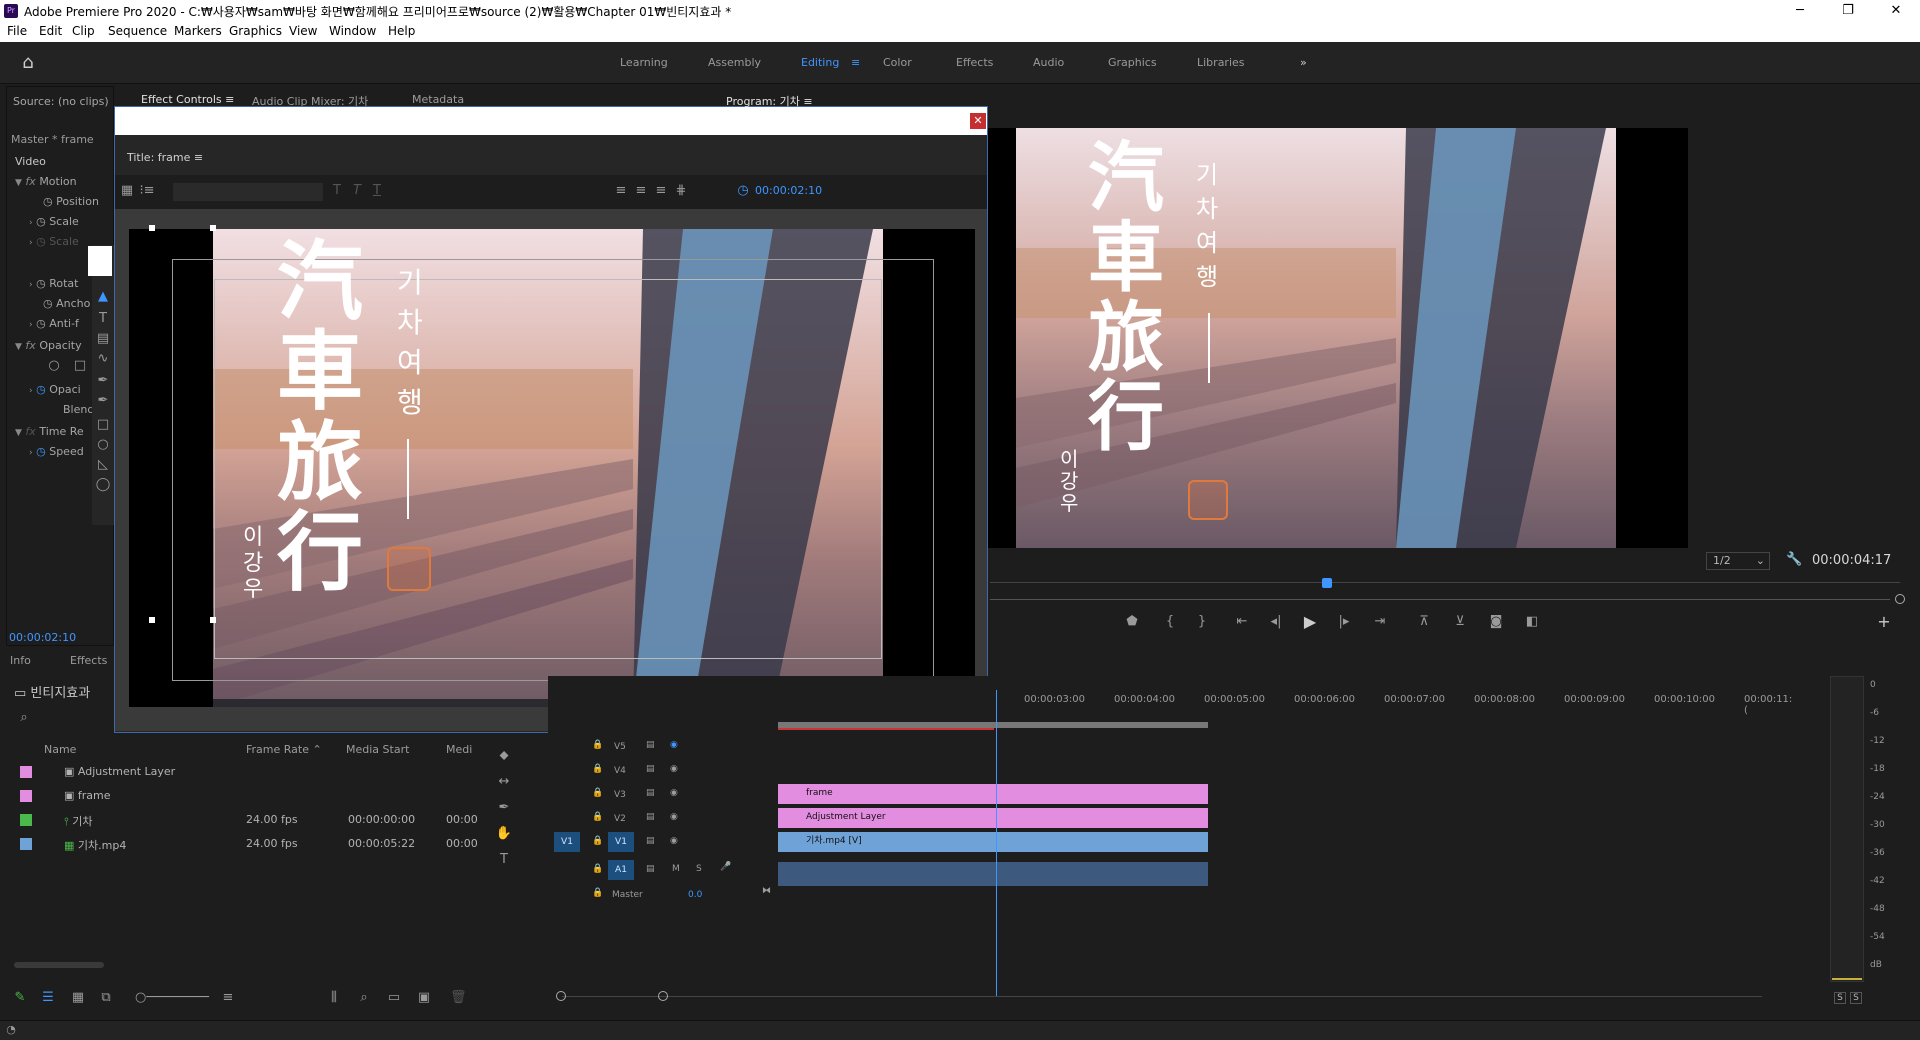  Describe the element at coordinates (137, 31) in the screenshot. I see `menu-sequence: Sequence` at that location.